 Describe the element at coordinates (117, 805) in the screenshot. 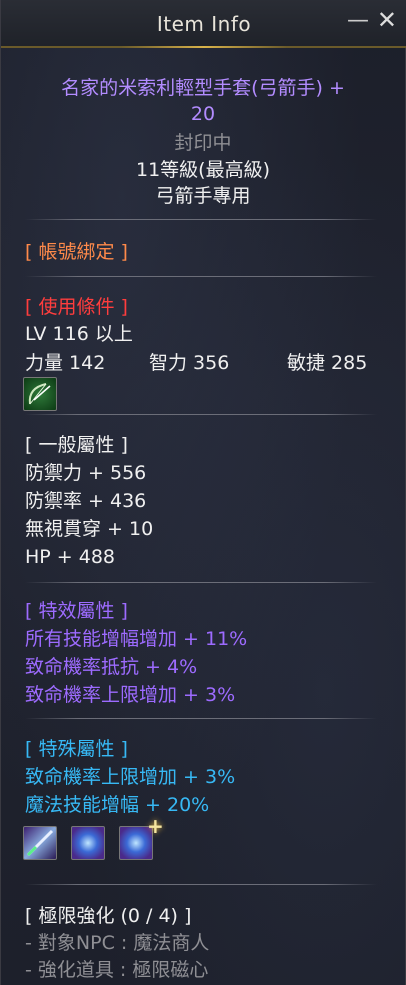

I see `special-attr-stat: 魔法技能增幅 + 20%` at that location.